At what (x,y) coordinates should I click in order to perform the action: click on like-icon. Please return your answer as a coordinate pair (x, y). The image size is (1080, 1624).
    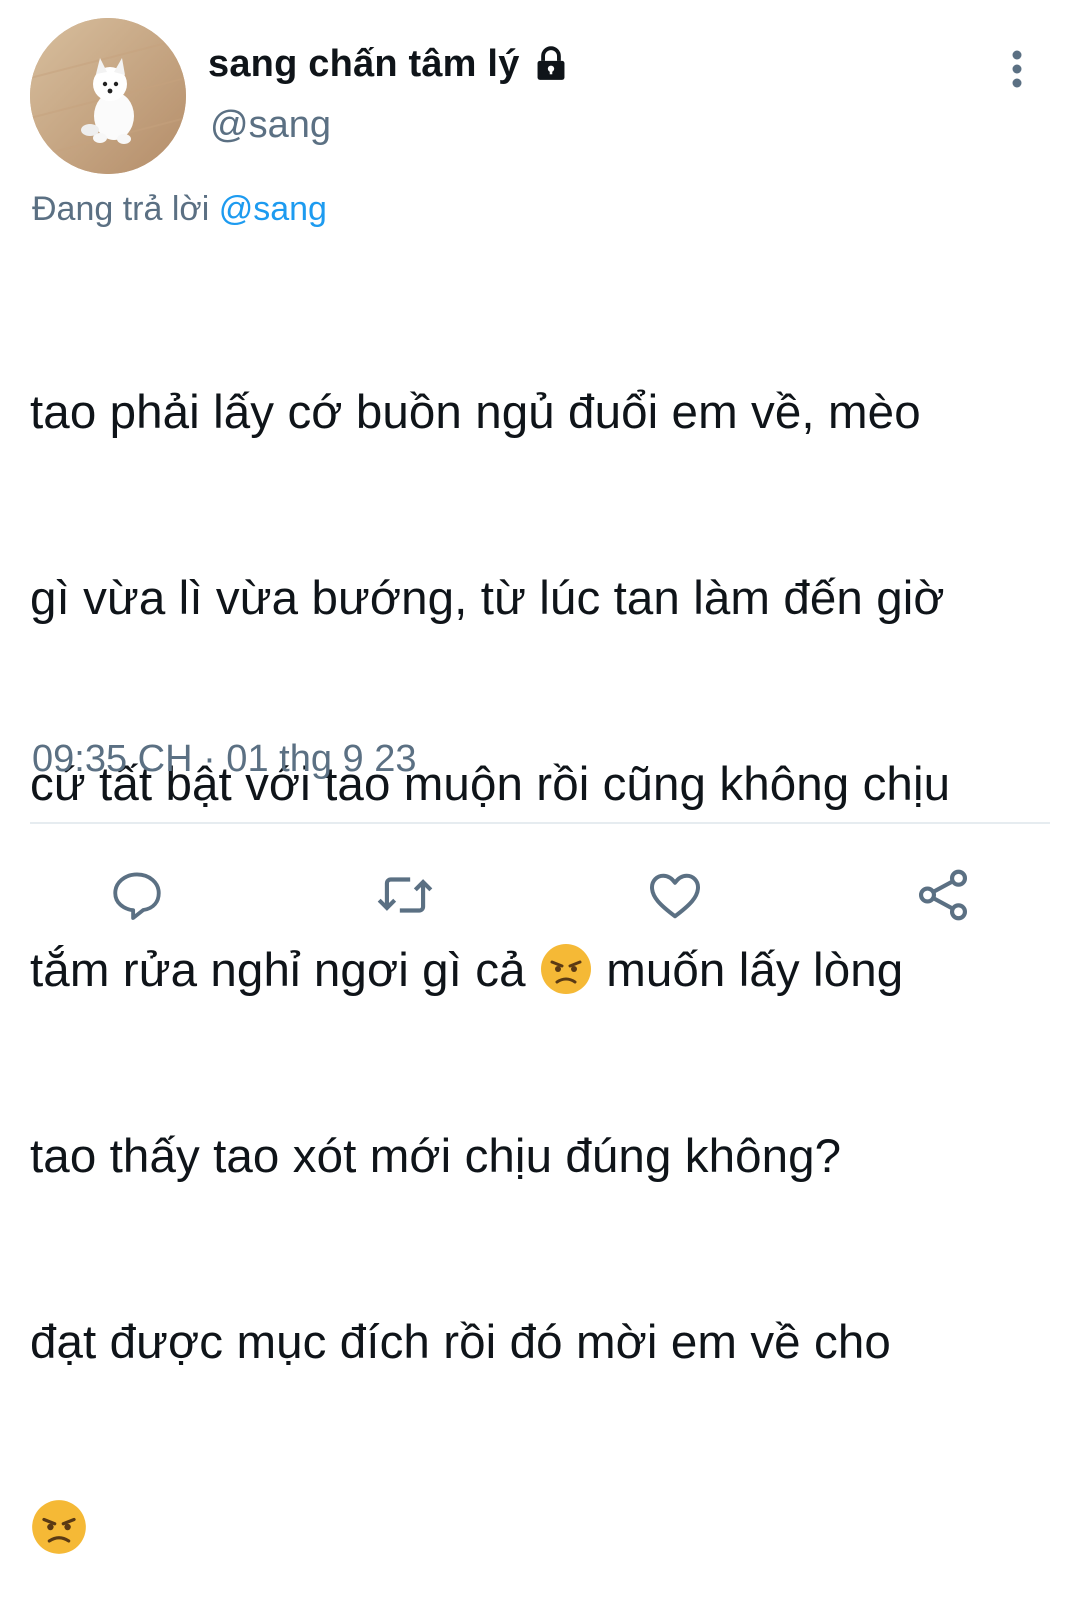
    Looking at the image, I should click on (675, 896).